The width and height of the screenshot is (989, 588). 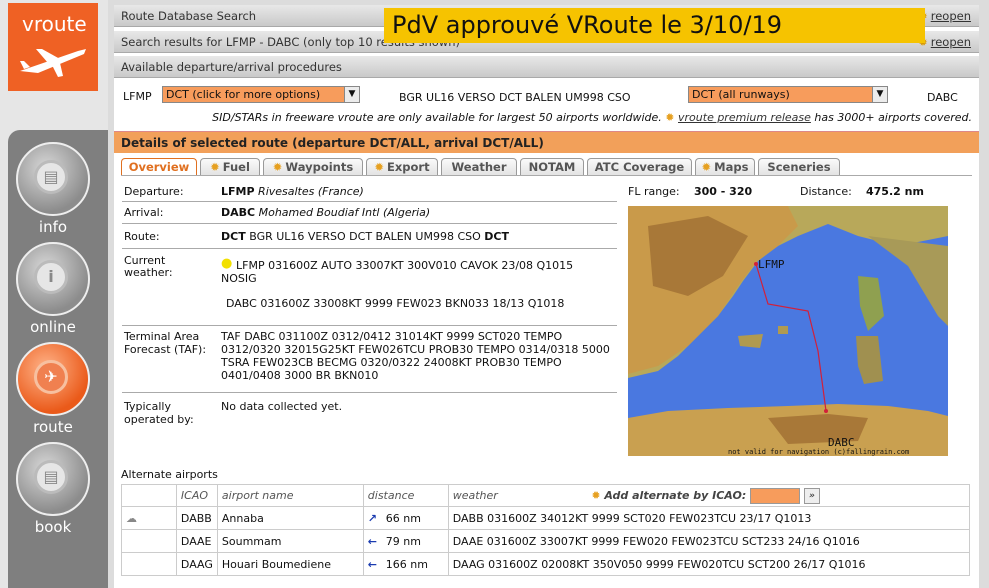 I want to click on tab-export: ✹ Export, so click(x=402, y=166).